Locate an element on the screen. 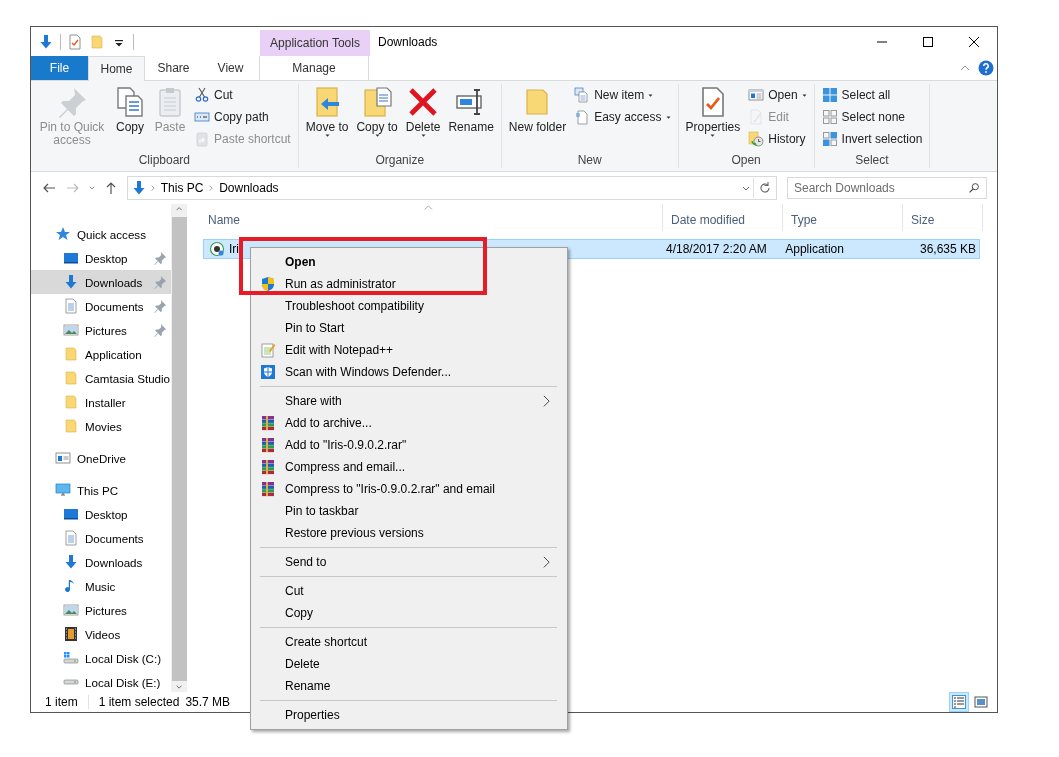 The height and width of the screenshot is (757, 1059). column-header: Date modified is located at coordinates (723, 217).